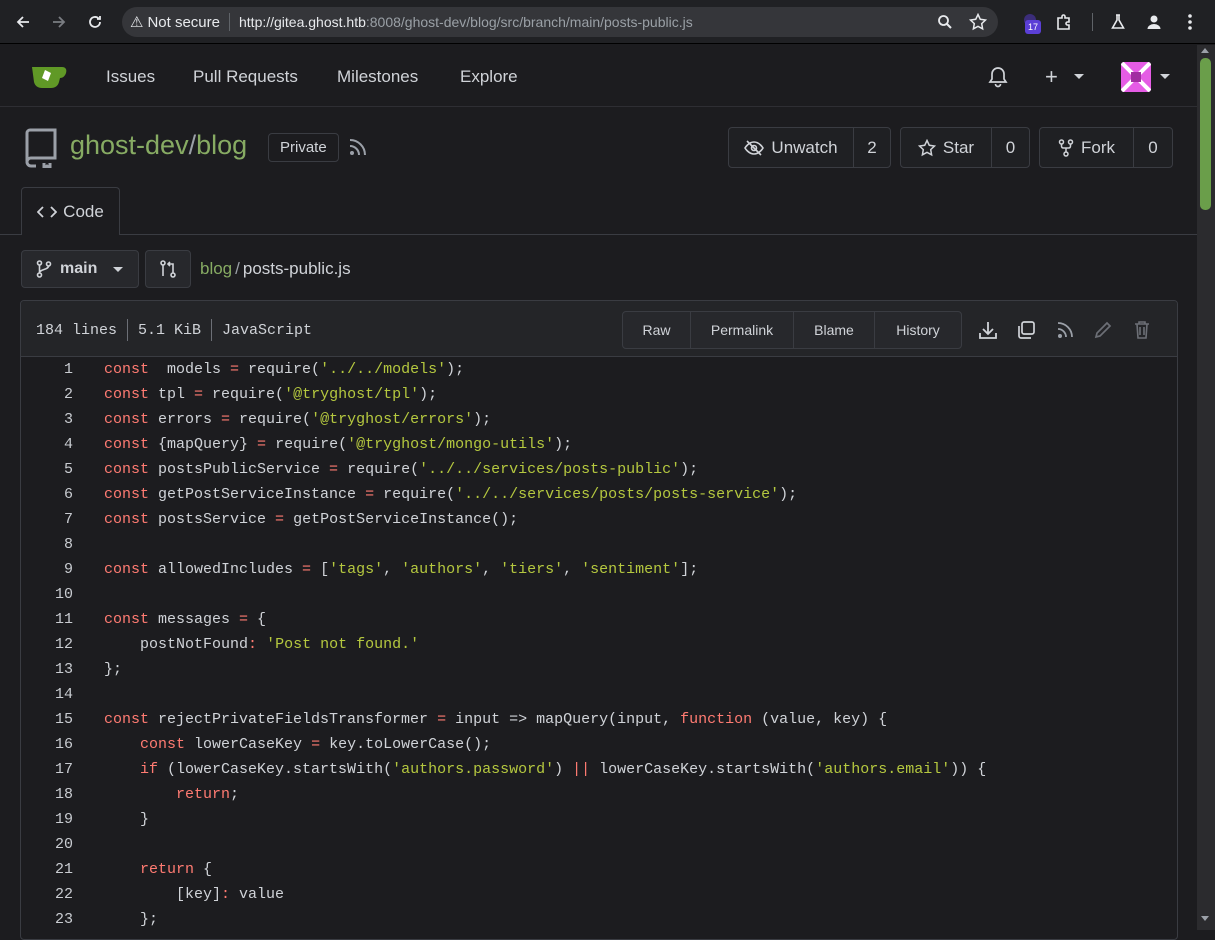  What do you see at coordinates (47, 744) in the screenshot?
I see `line-number: 16` at bounding box center [47, 744].